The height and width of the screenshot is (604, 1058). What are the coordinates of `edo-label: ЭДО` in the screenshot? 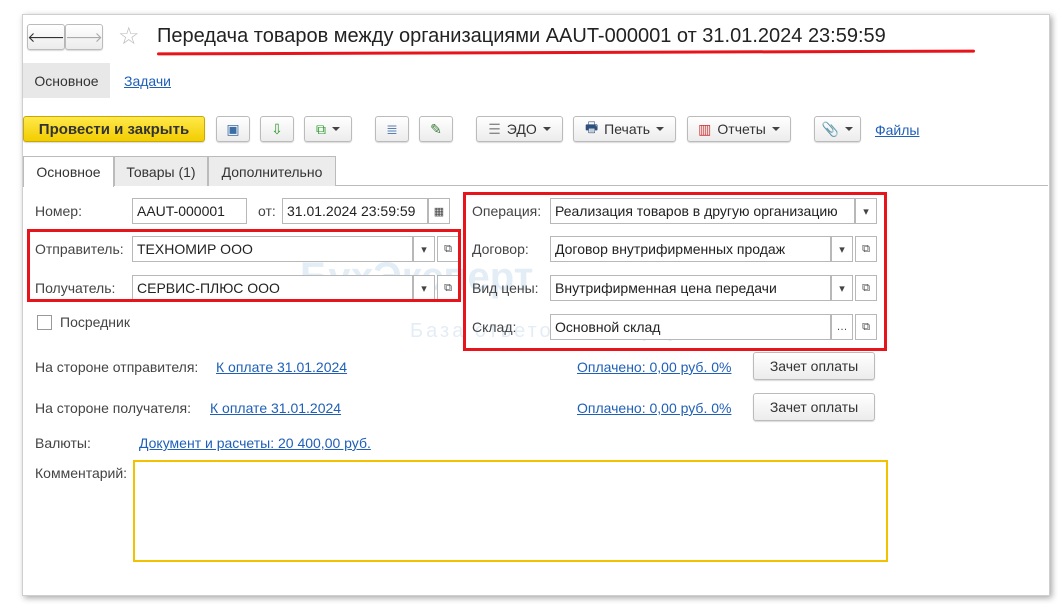 It's located at (521, 129).